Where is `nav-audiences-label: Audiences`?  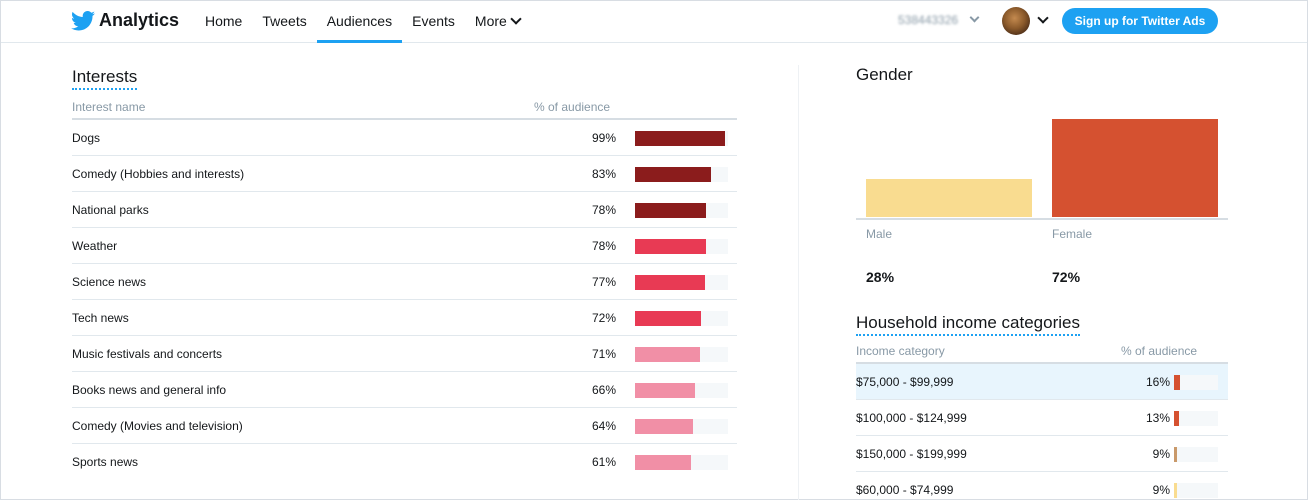
nav-audiences-label: Audiences is located at coordinates (359, 21).